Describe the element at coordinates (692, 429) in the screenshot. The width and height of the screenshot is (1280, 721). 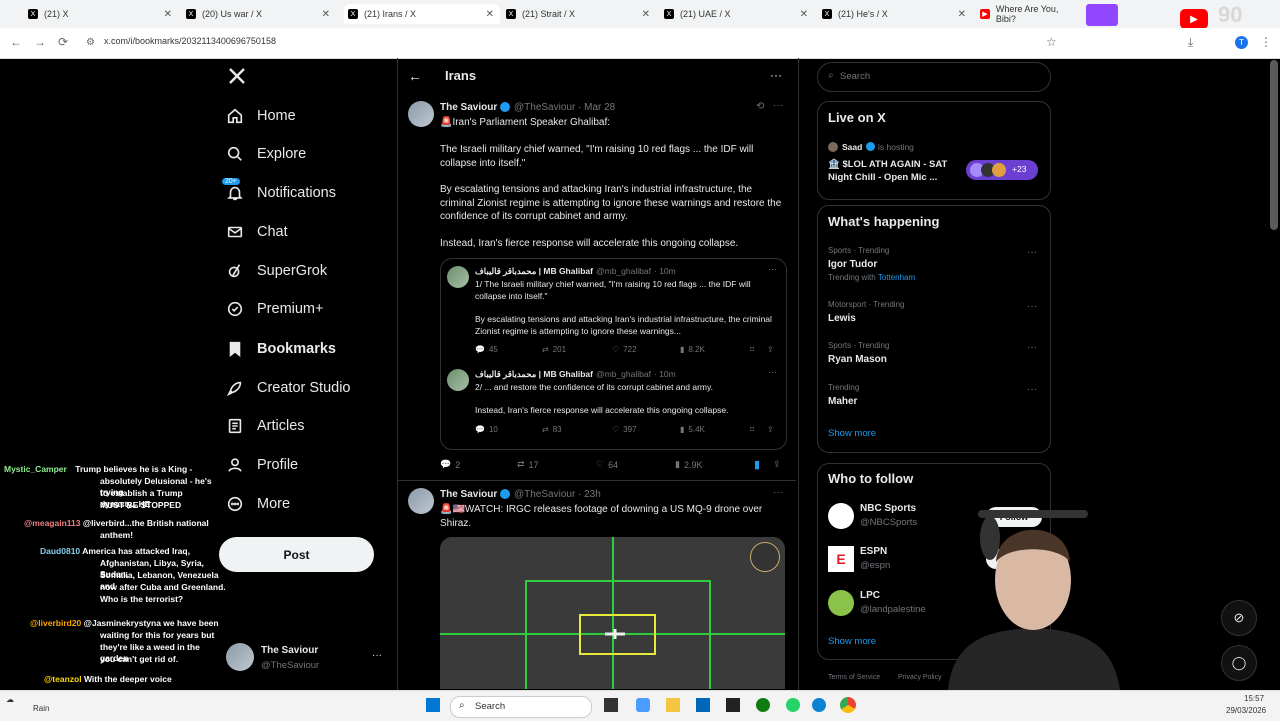
I see `views-button: ▮ 5.4K` at that location.